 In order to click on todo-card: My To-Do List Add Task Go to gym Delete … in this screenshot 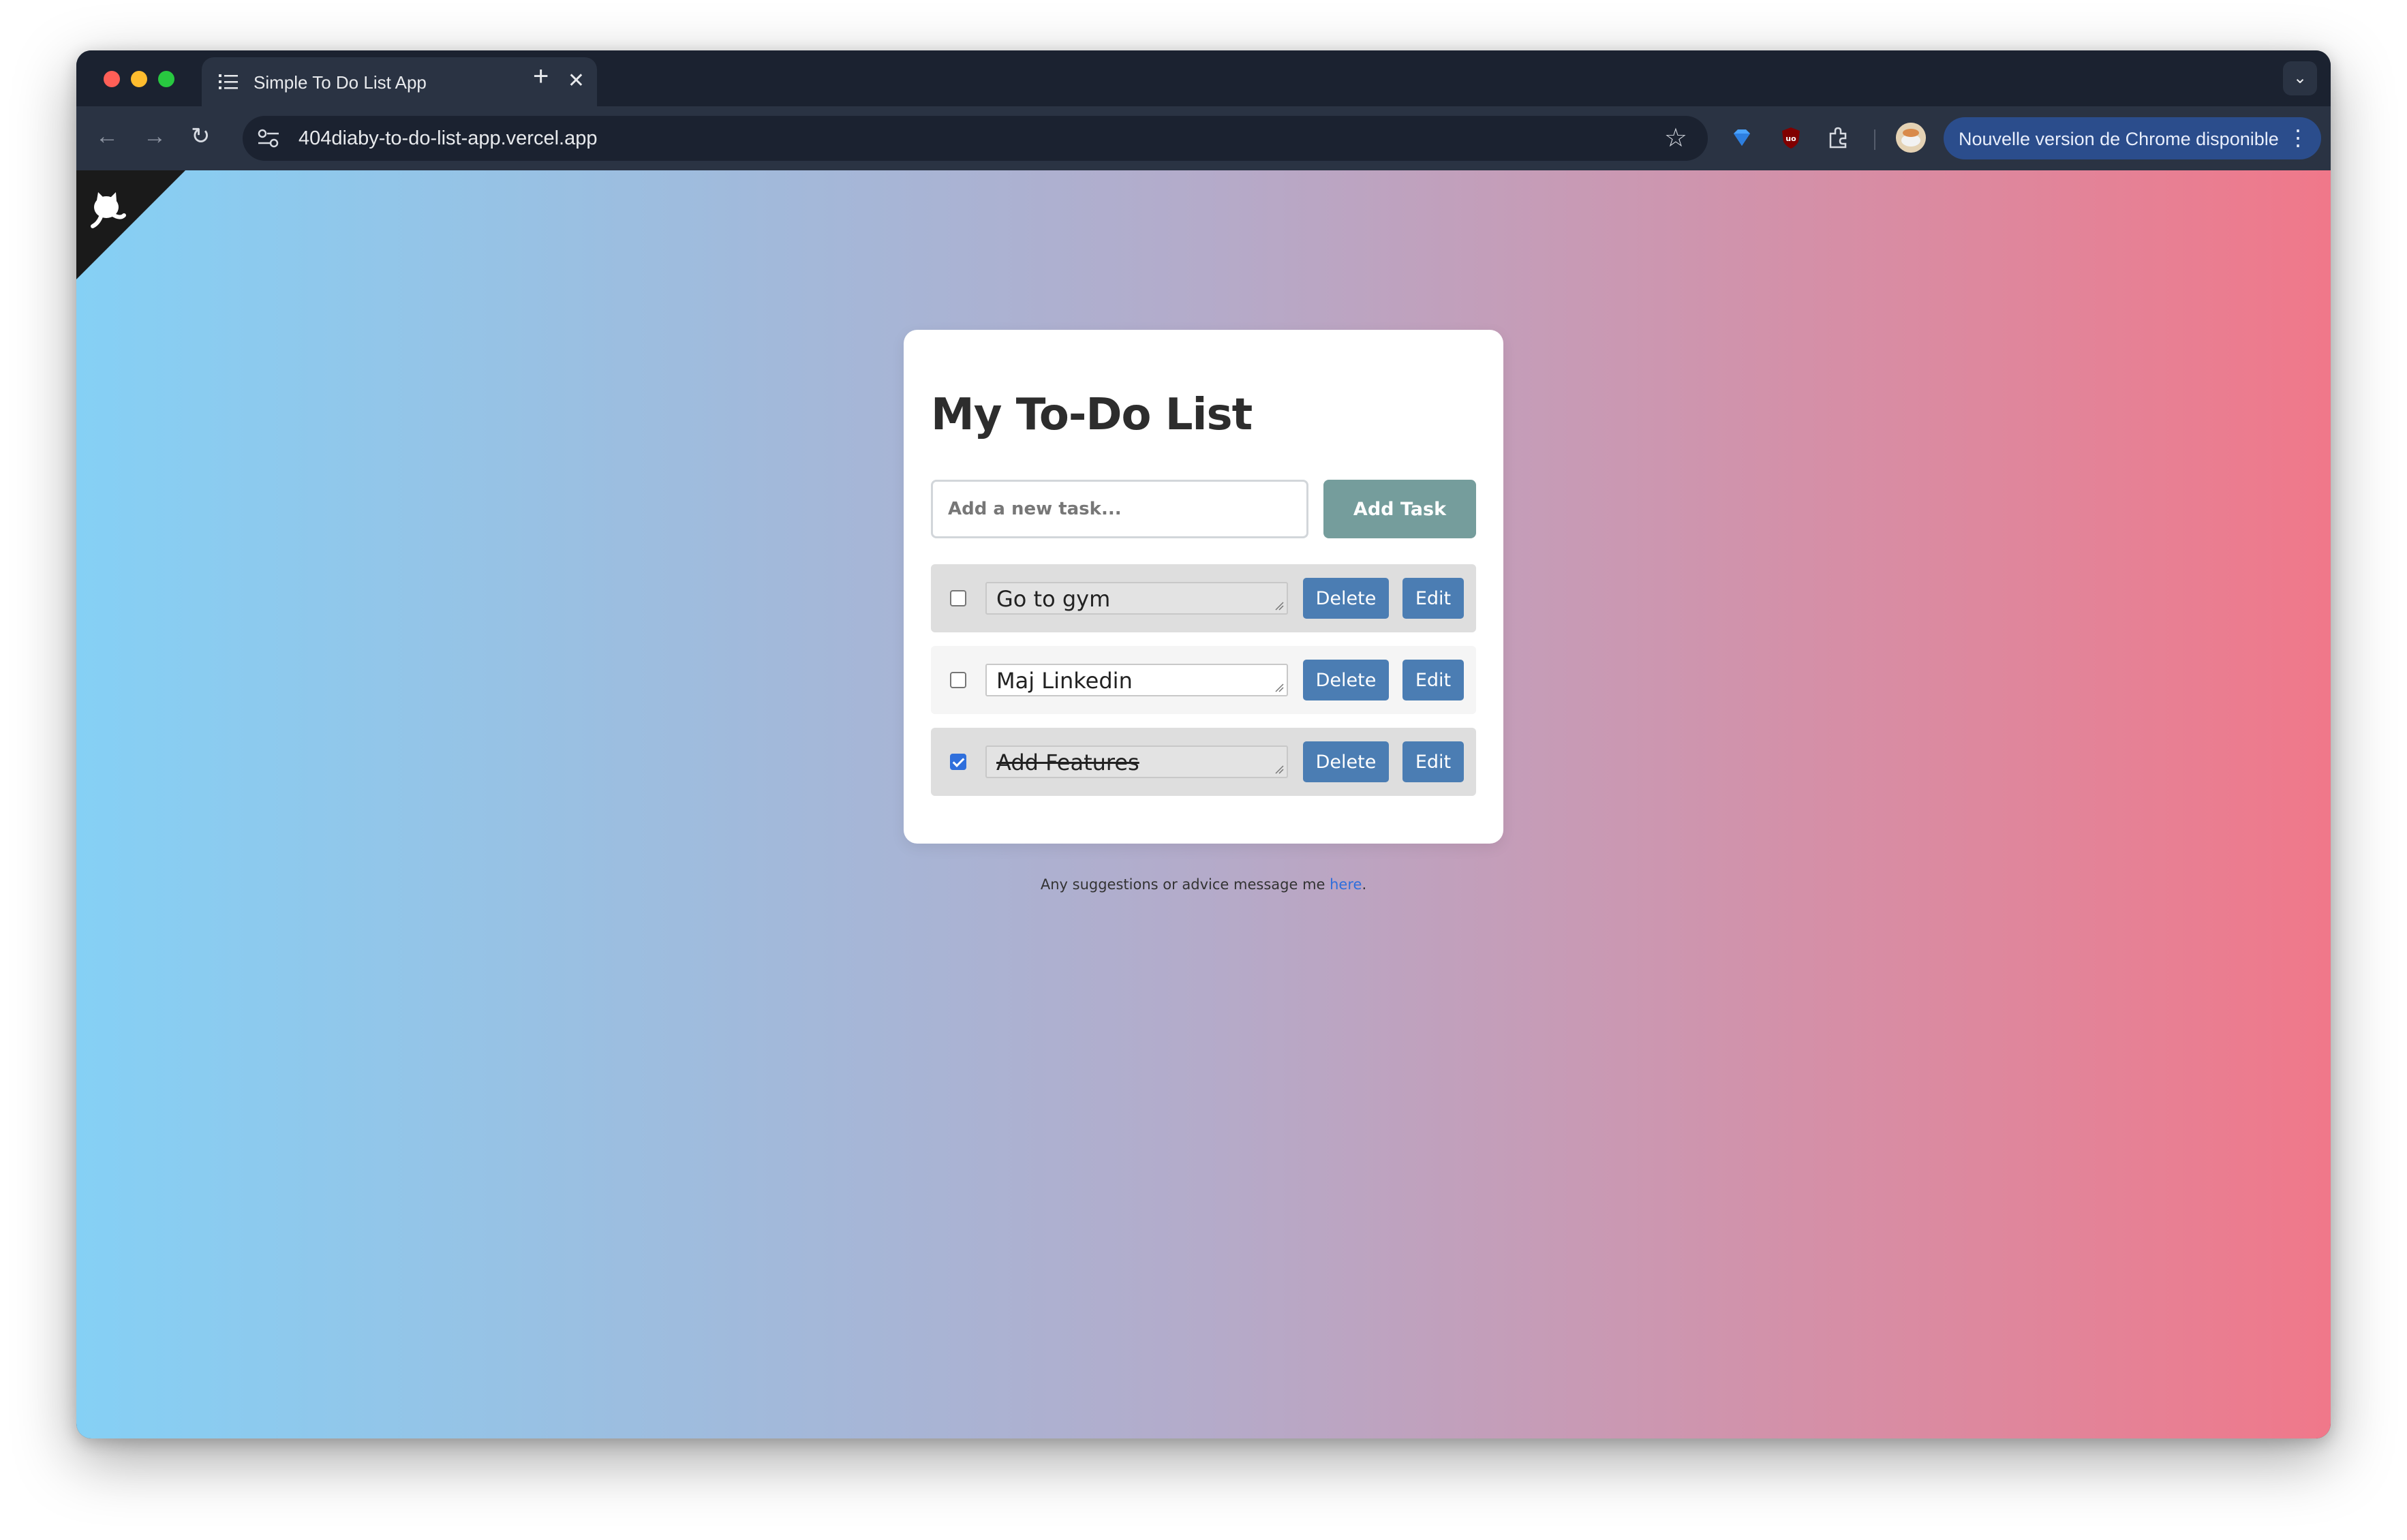, I will do `click(1203, 587)`.